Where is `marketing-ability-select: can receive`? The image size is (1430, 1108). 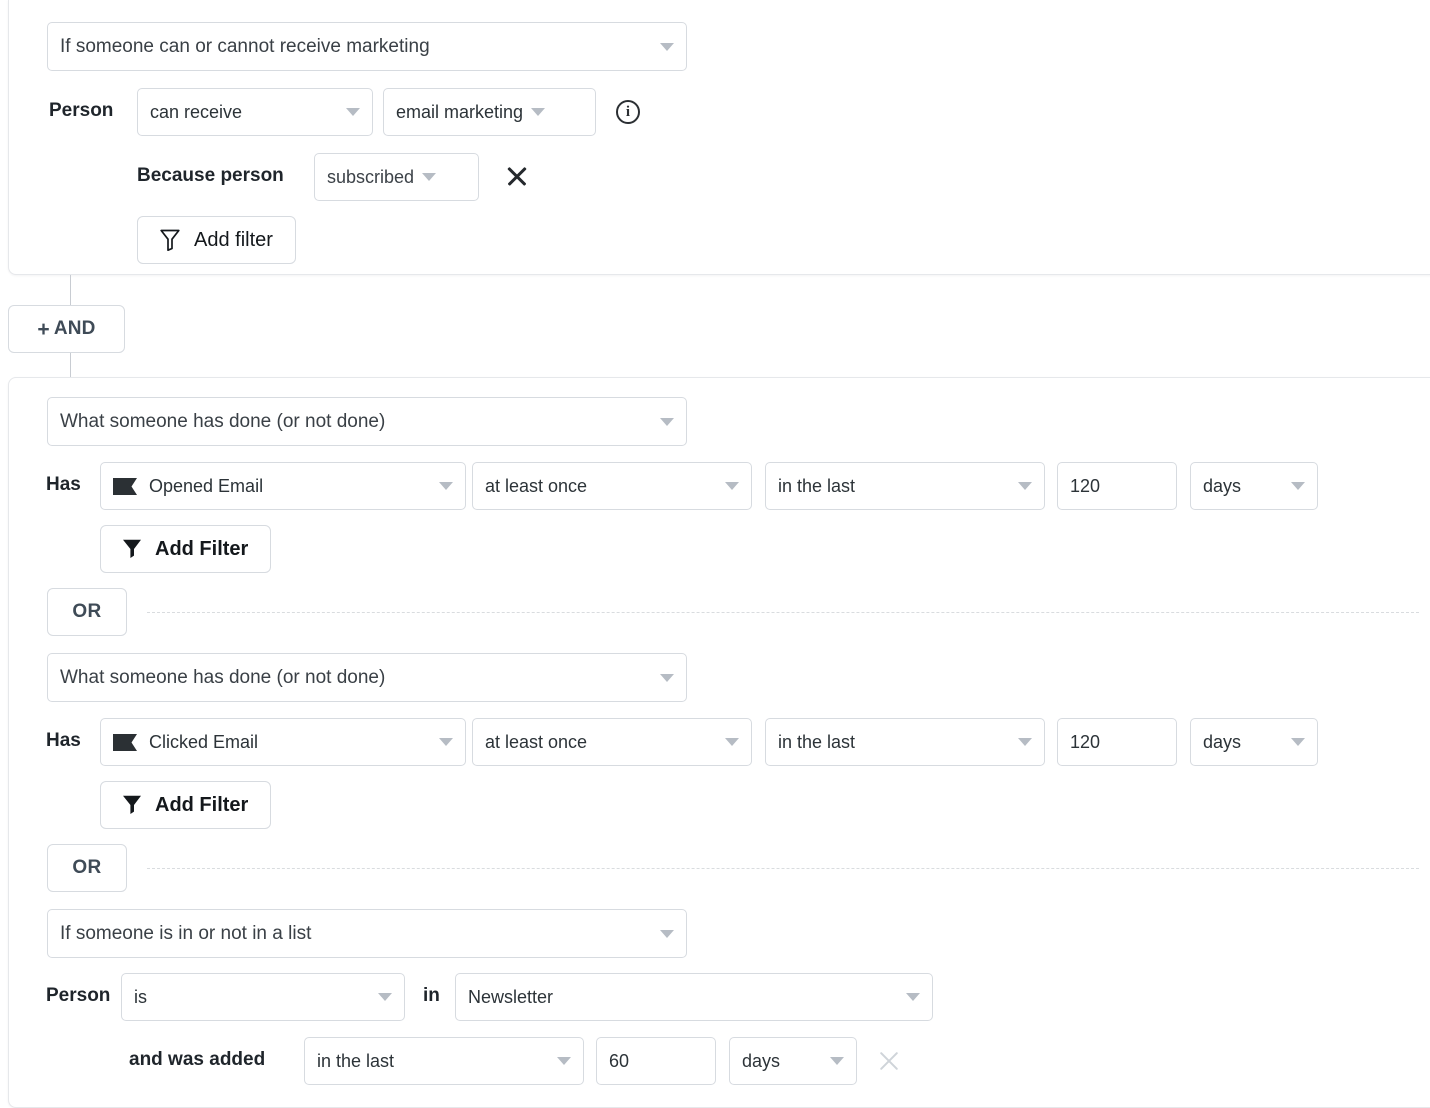
marketing-ability-select: can receive is located at coordinates (255, 112).